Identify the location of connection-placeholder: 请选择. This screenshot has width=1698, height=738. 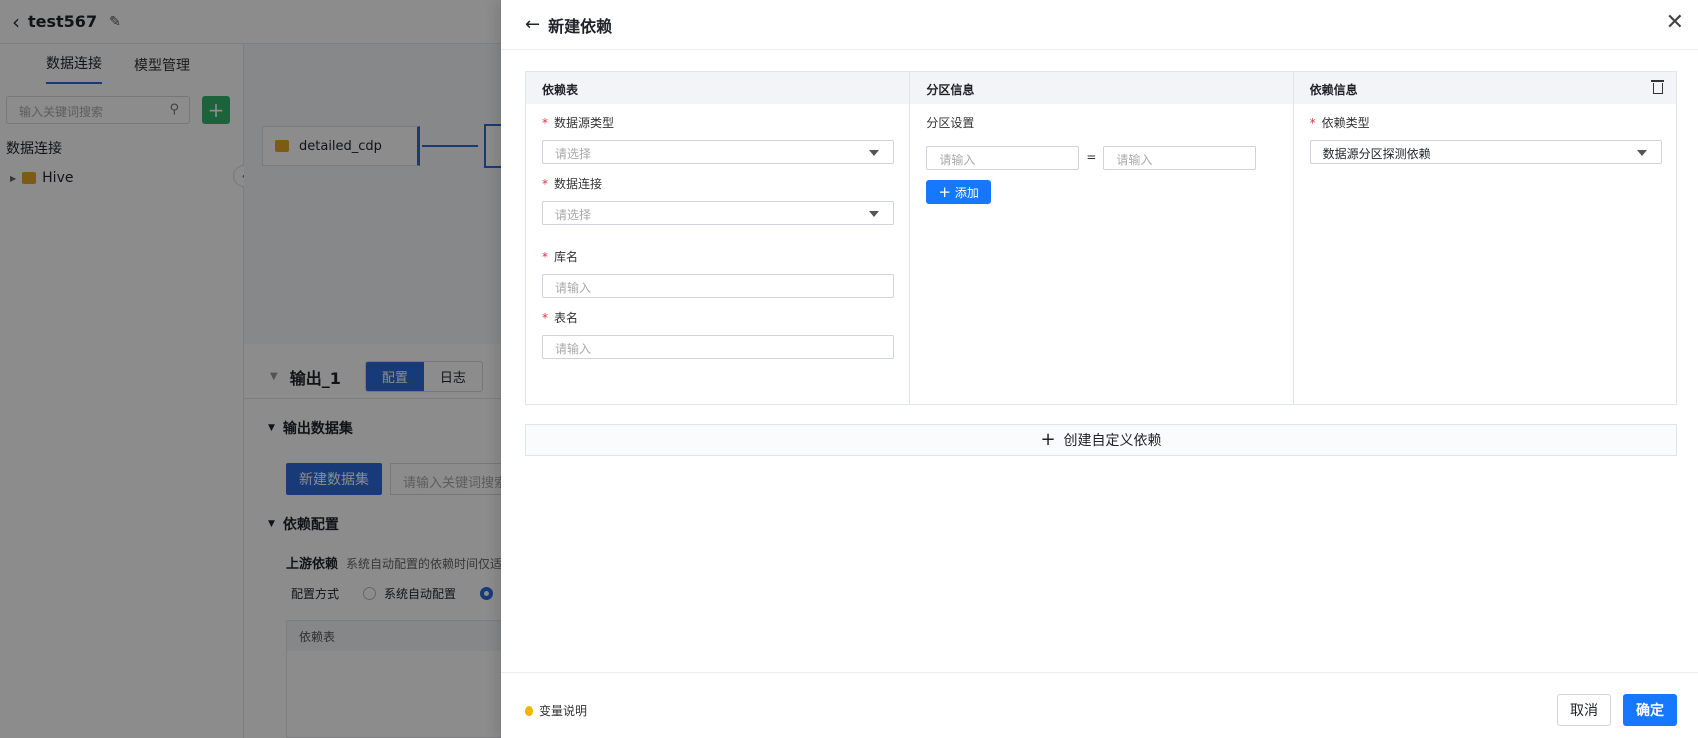
(573, 215).